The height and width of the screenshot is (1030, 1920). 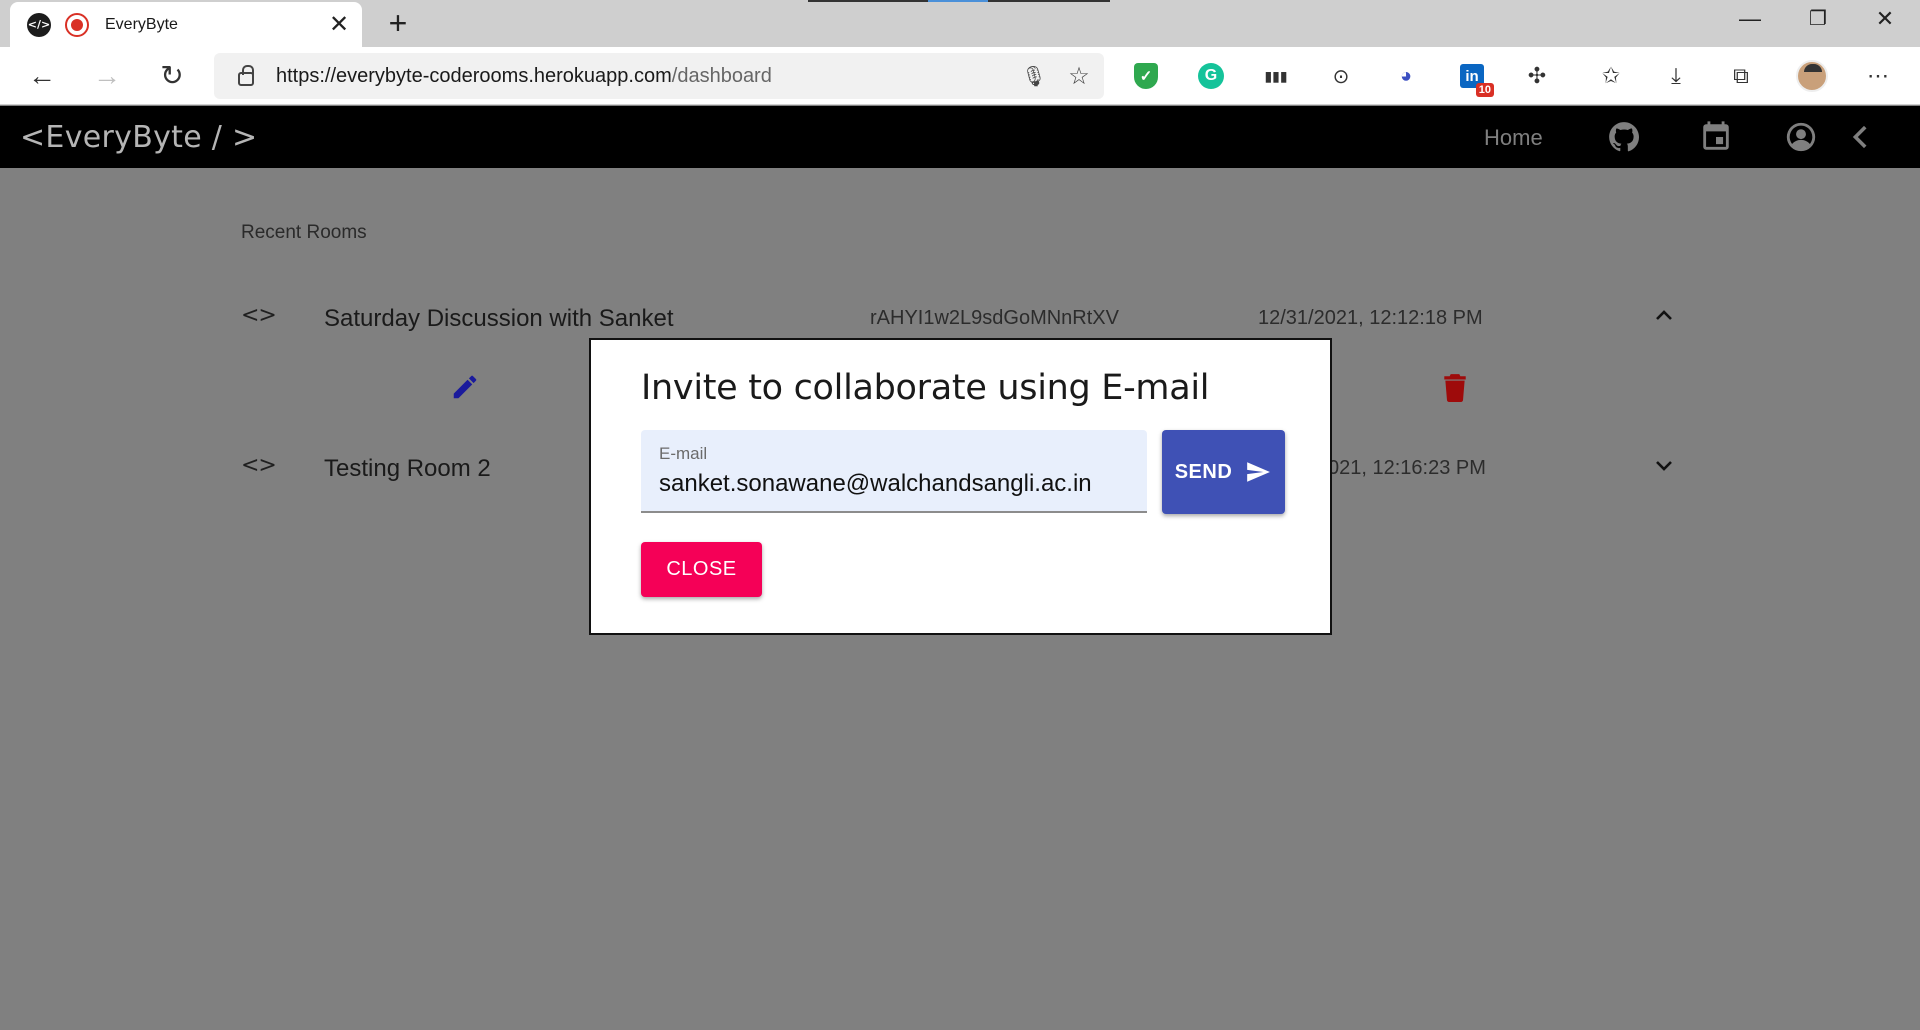 What do you see at coordinates (407, 468) in the screenshot?
I see `room-name: Testing Room 2` at bounding box center [407, 468].